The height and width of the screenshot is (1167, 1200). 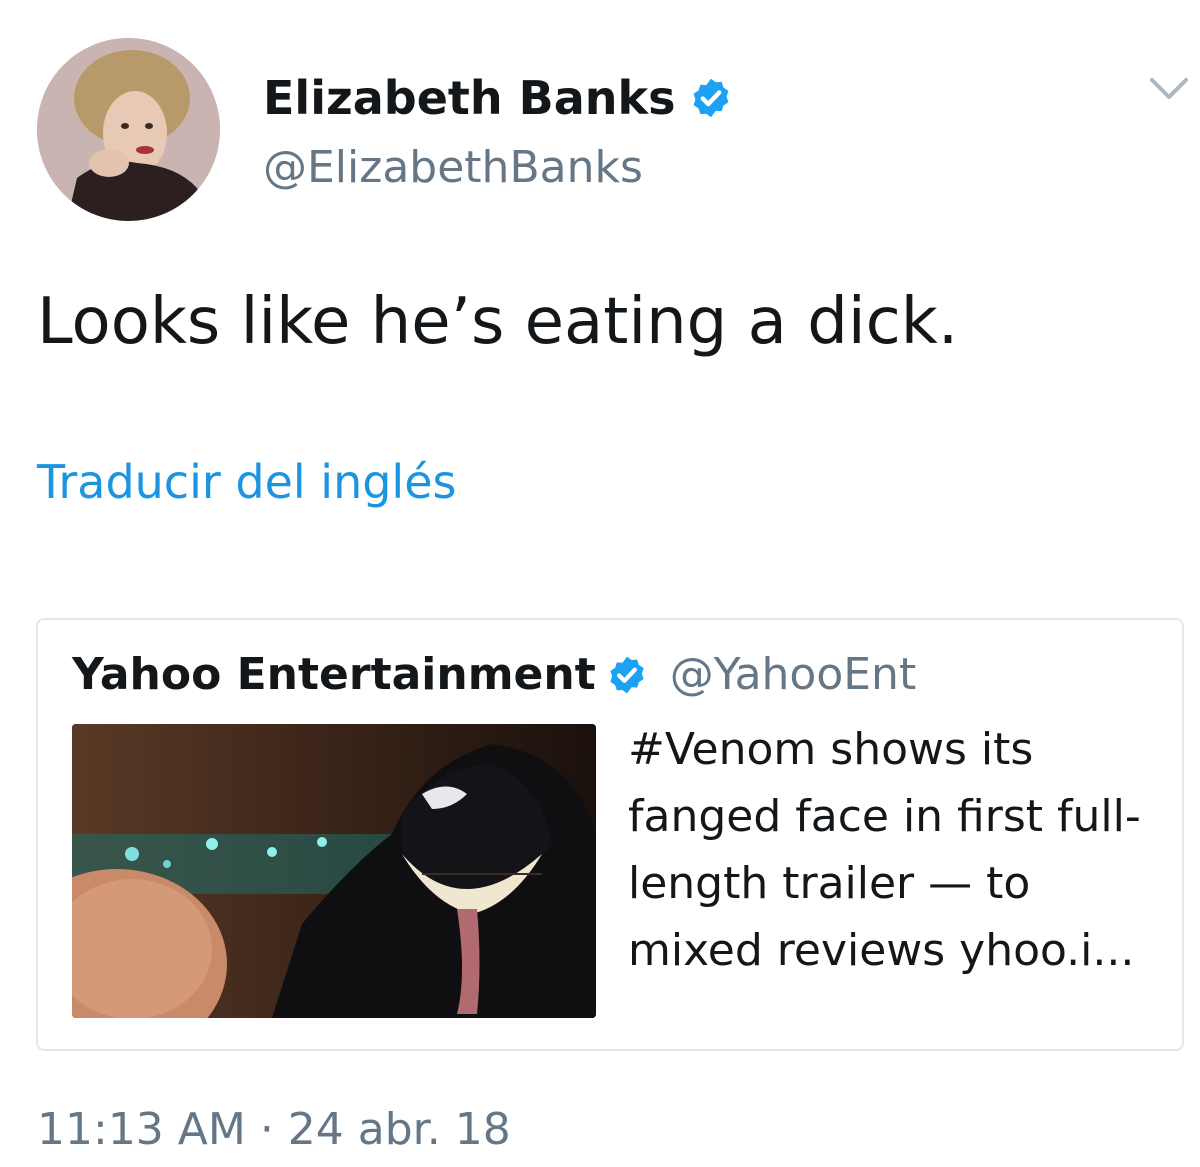 I want to click on venom-still-image, so click(x=334, y=871).